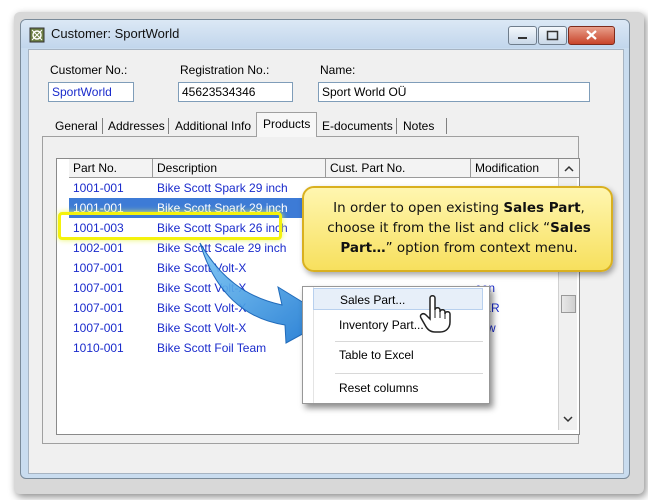 The width and height of the screenshot is (648, 500). I want to click on column-header-spacer, so click(569, 168).